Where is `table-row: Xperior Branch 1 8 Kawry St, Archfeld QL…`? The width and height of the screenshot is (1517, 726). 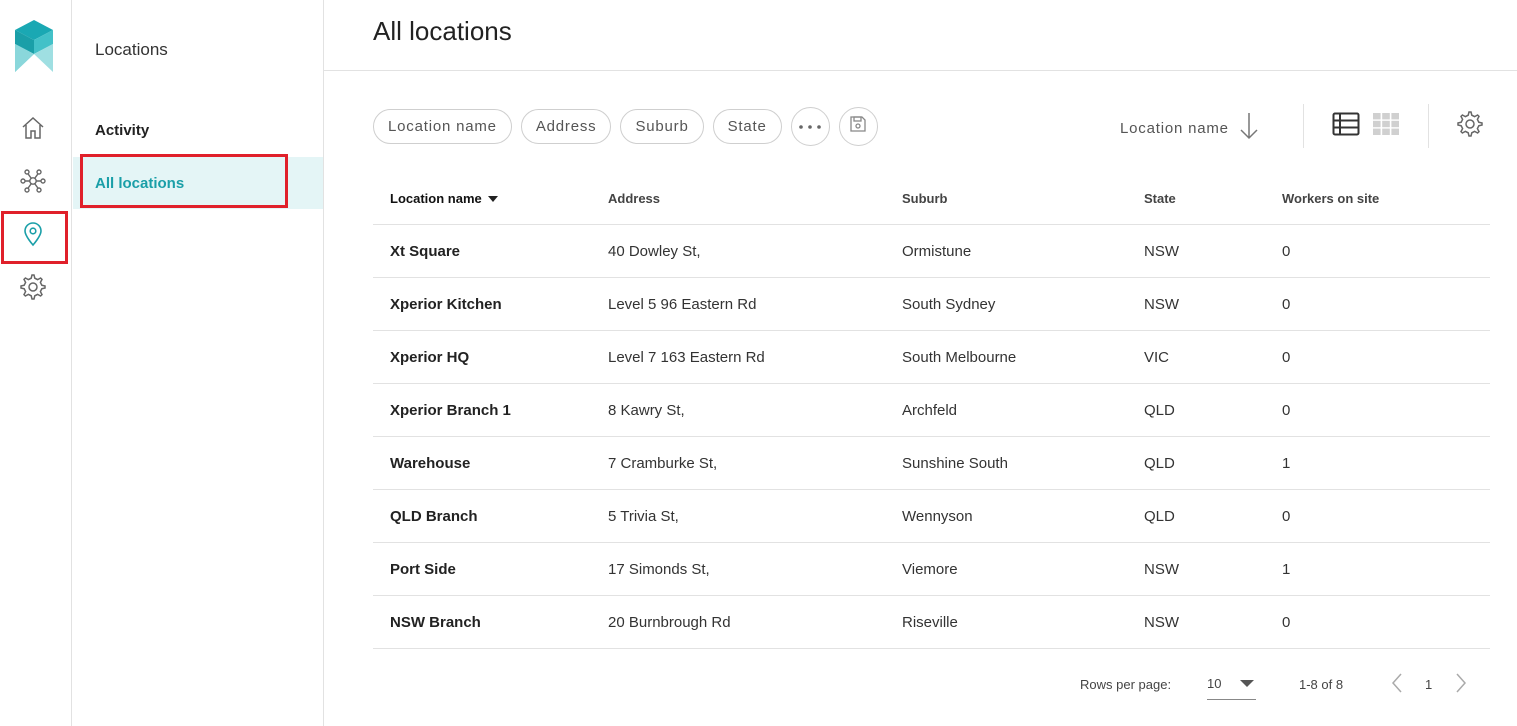 table-row: Xperior Branch 1 8 Kawry St, Archfeld QL… is located at coordinates (931, 410).